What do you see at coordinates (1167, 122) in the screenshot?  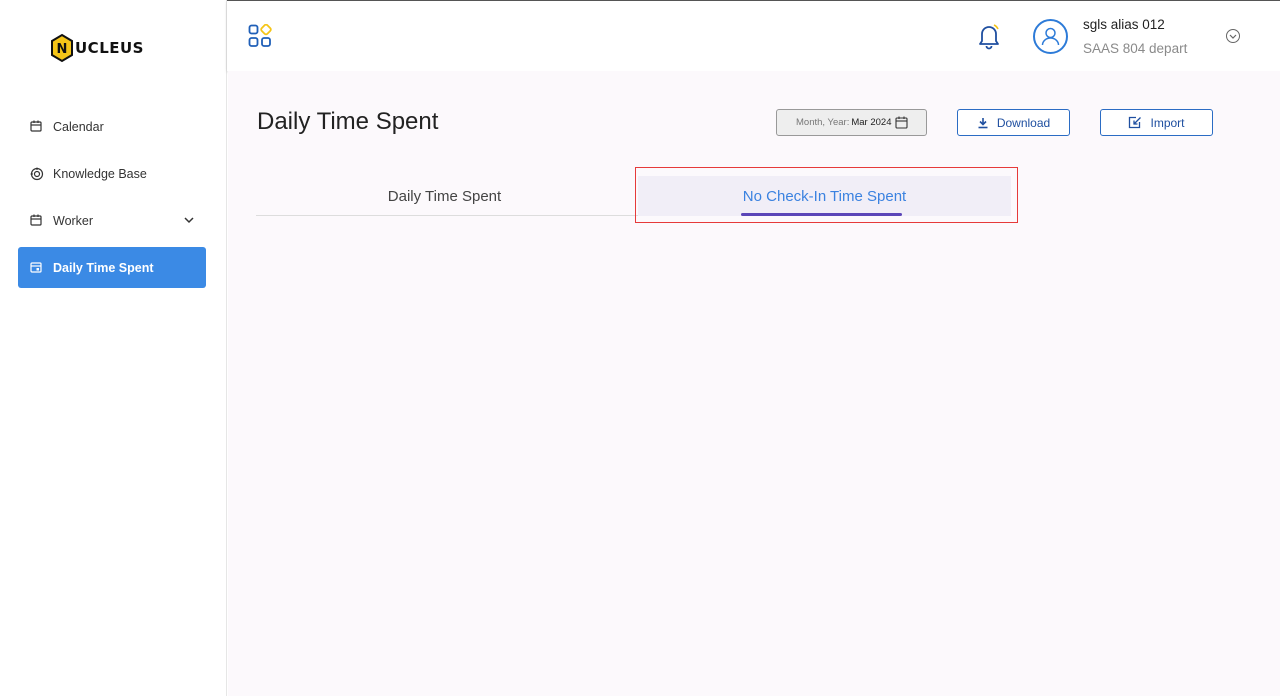 I see `import-label: Import` at bounding box center [1167, 122].